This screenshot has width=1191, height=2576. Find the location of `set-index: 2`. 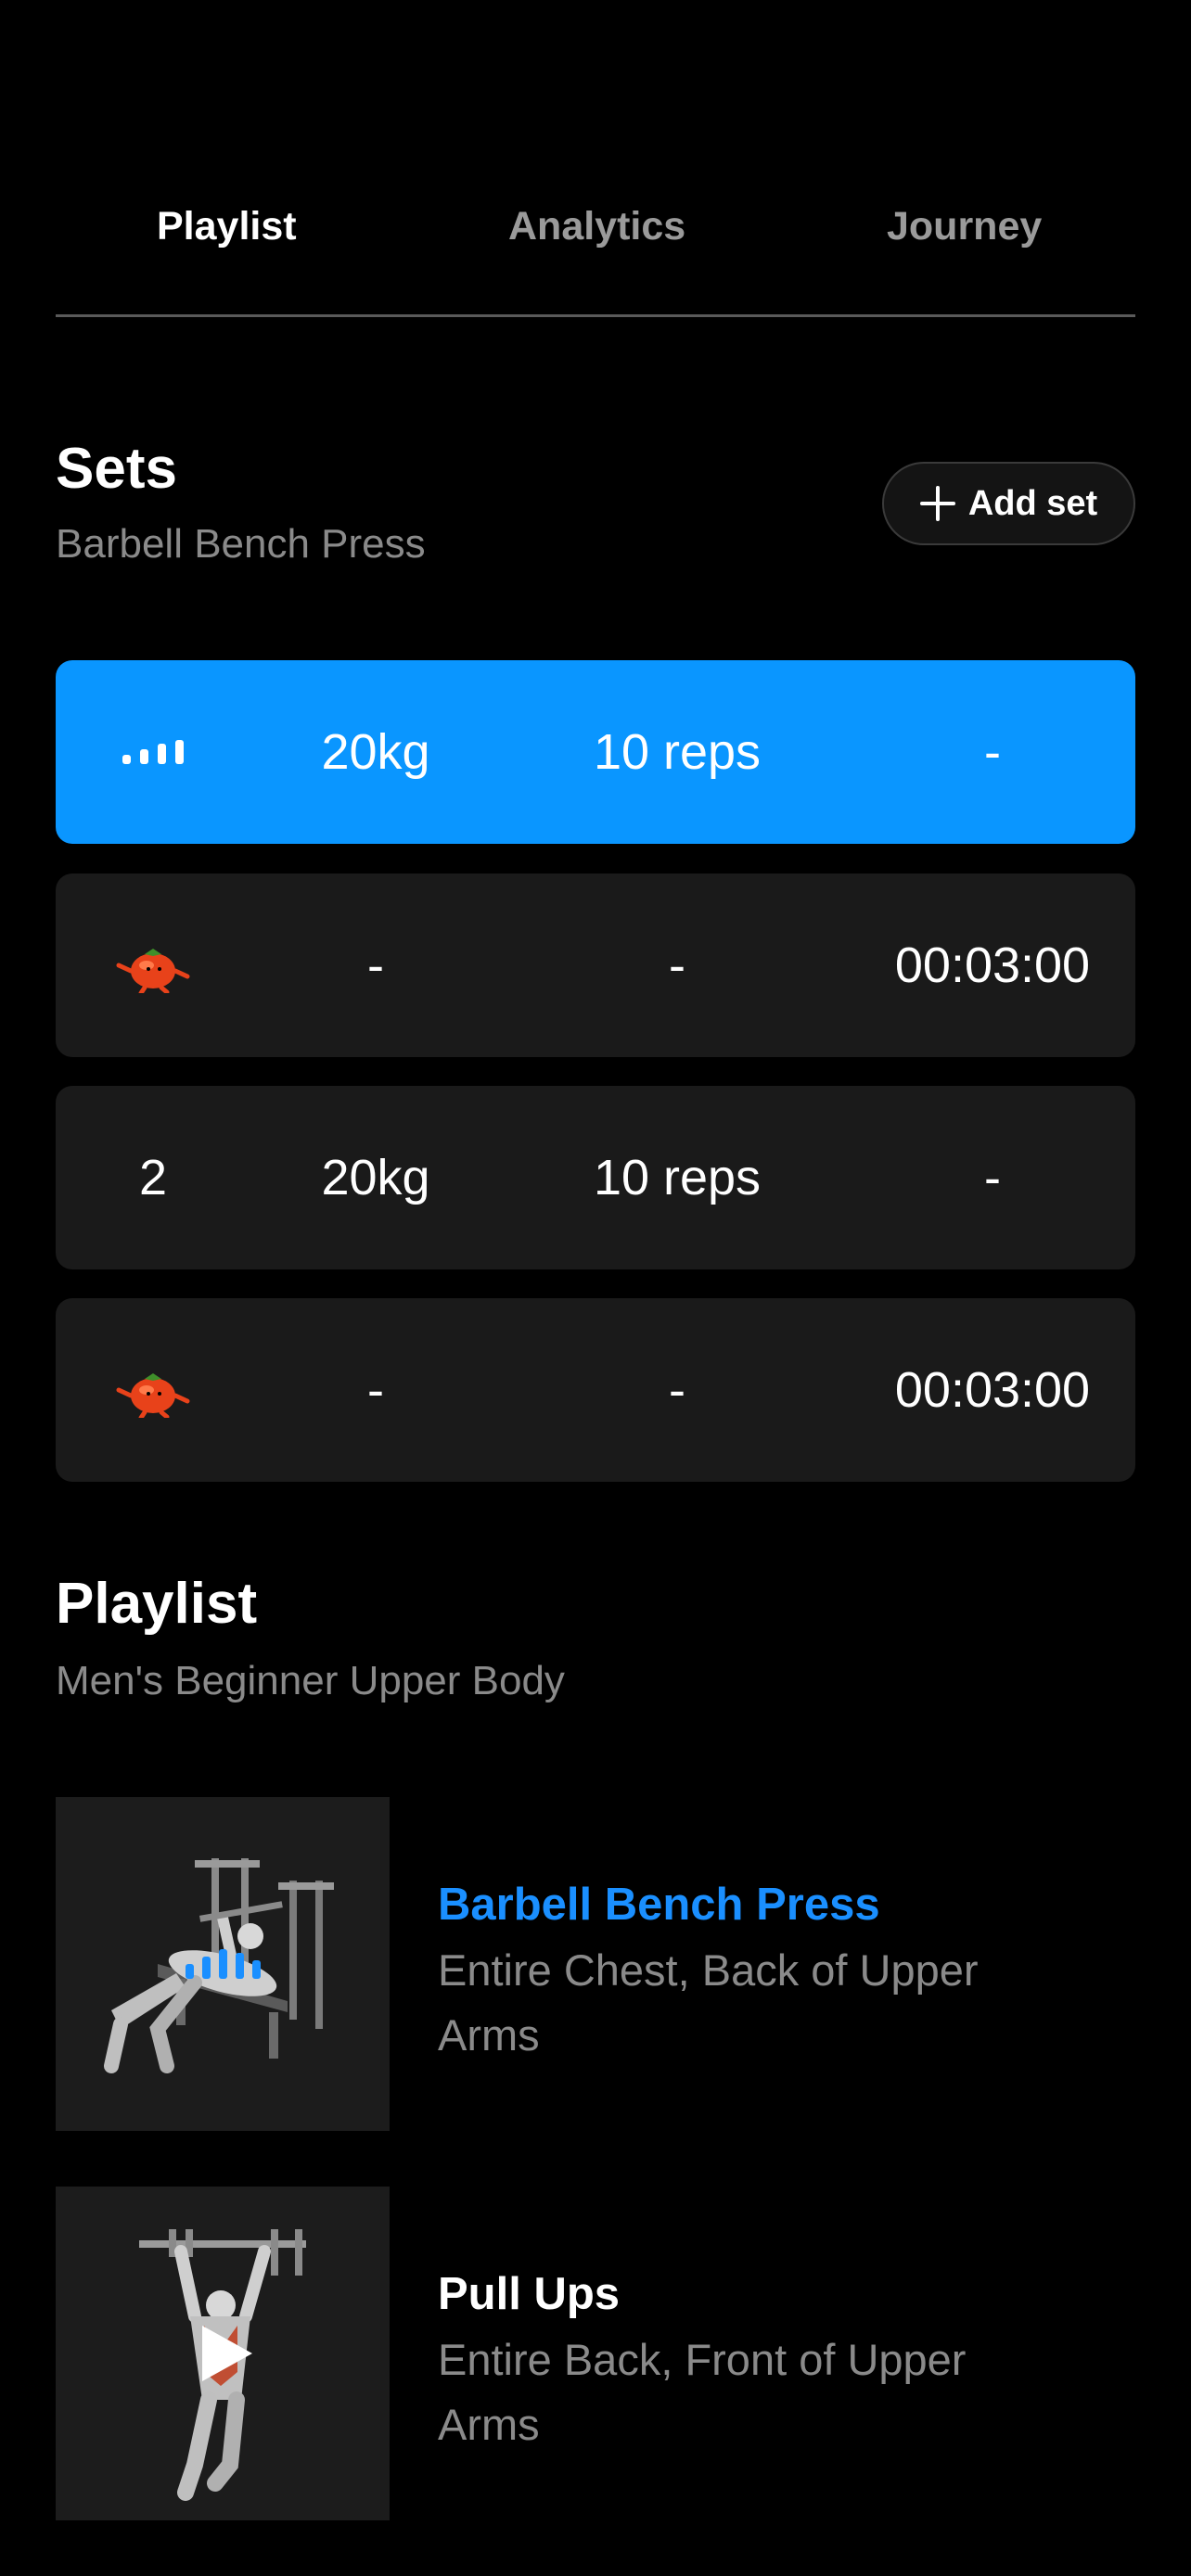

set-index: 2 is located at coordinates (153, 1177).